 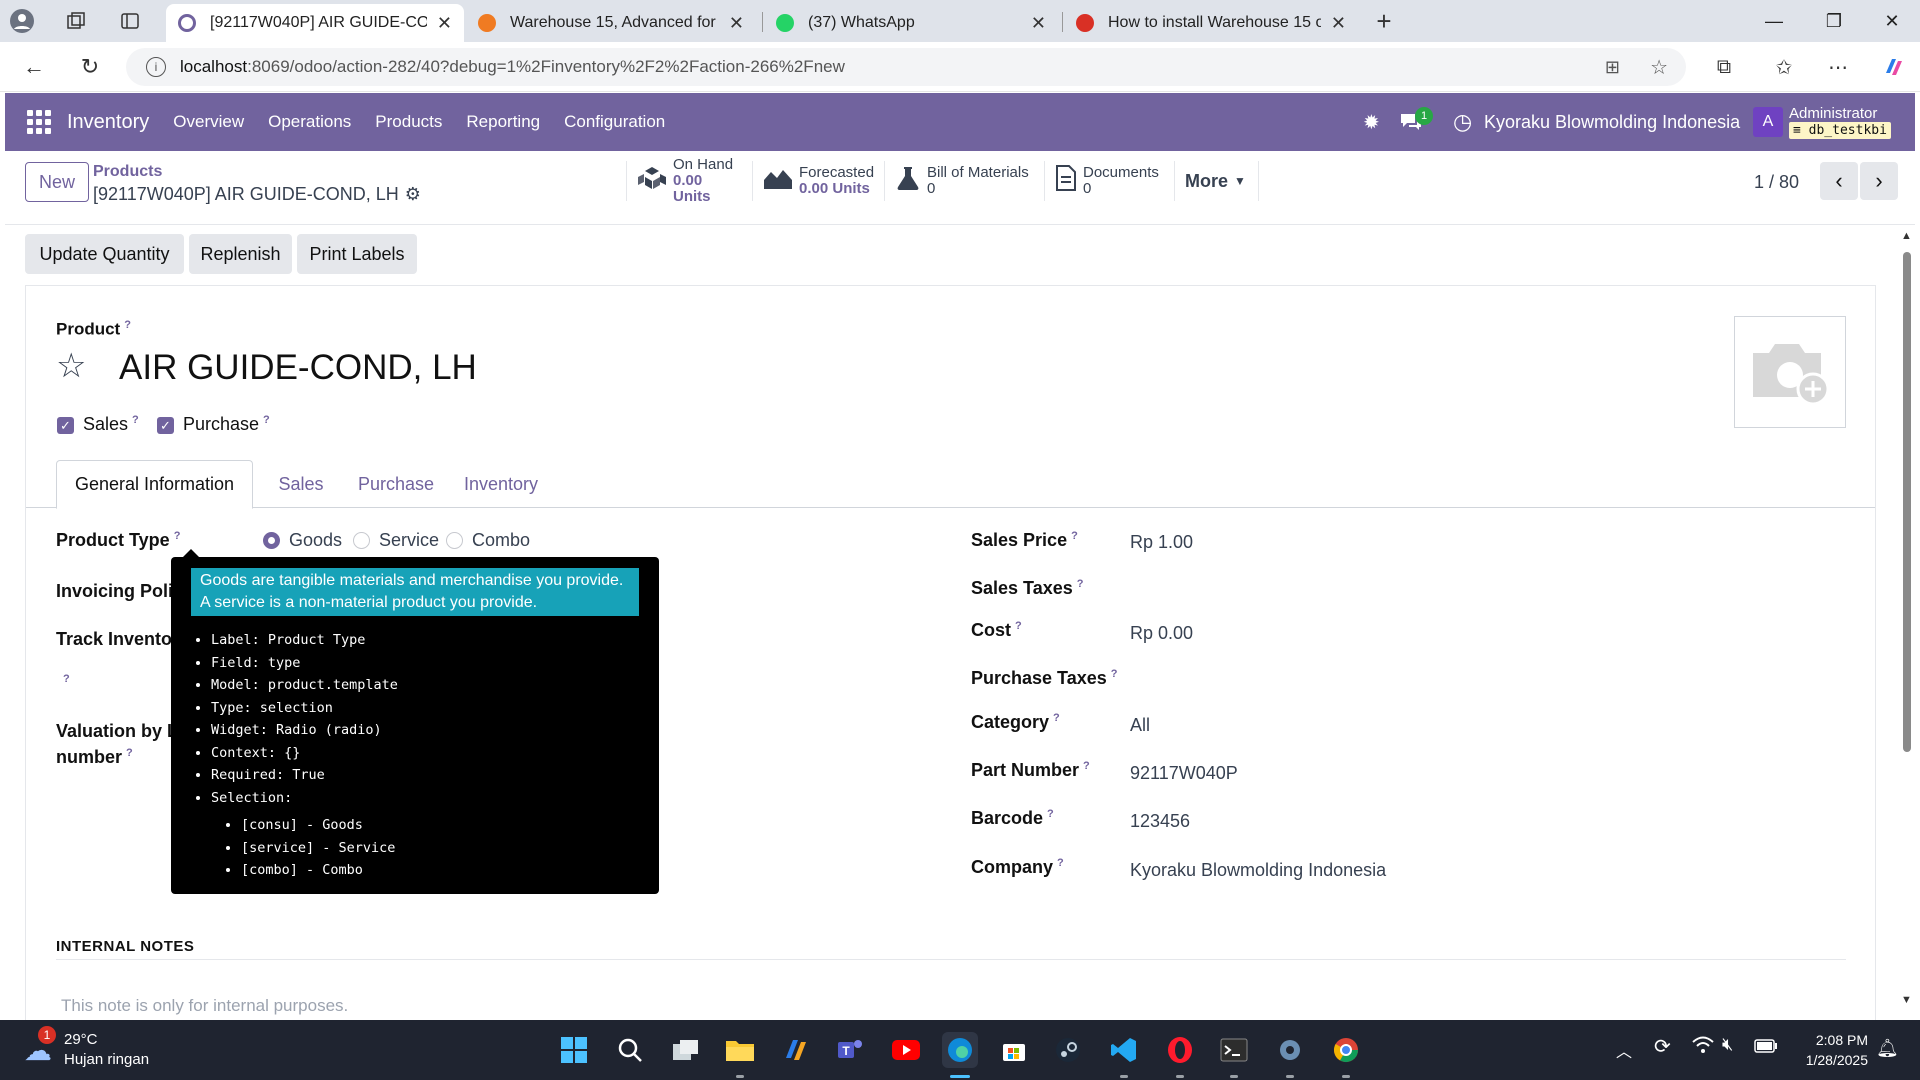 What do you see at coordinates (204, 1006) in the screenshot?
I see `internal-notes-field: This note is only for internal purposes.` at bounding box center [204, 1006].